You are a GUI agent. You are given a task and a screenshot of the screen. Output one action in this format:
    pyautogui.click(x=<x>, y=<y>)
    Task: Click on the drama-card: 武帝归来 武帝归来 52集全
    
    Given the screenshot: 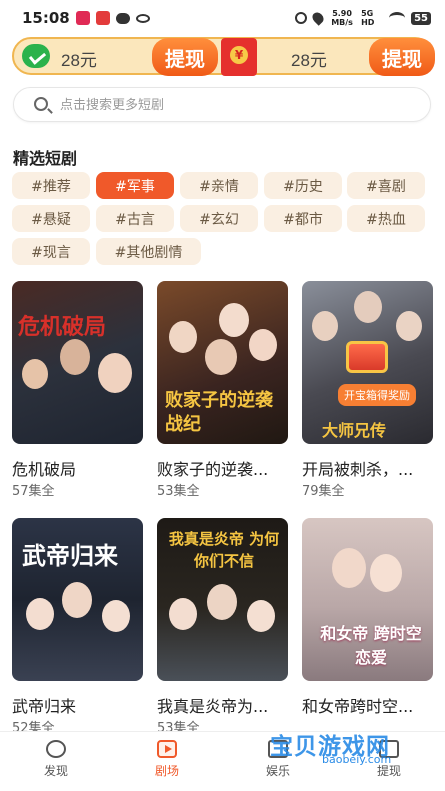 What is the action you would take?
    pyautogui.click(x=77, y=627)
    